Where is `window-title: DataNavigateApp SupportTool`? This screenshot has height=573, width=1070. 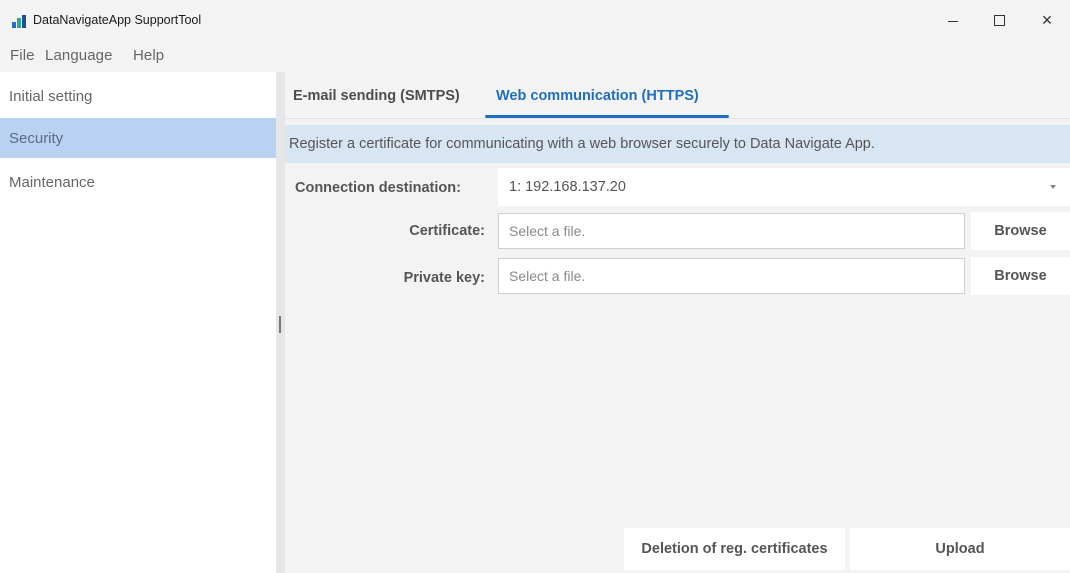 window-title: DataNavigateApp SupportTool is located at coordinates (117, 20).